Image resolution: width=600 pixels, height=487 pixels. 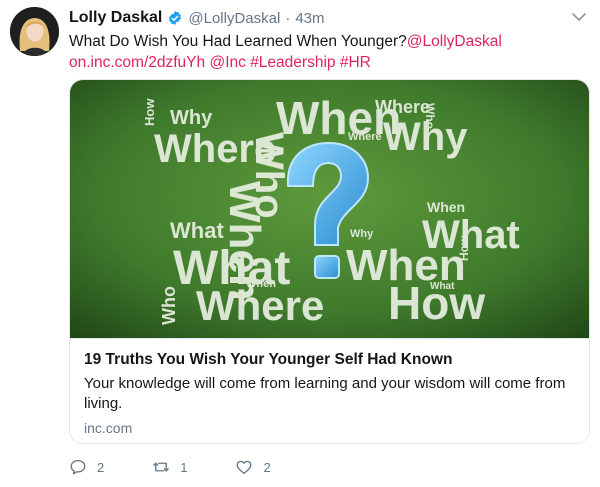 I want to click on retweet-button: 1, so click(x=169, y=467).